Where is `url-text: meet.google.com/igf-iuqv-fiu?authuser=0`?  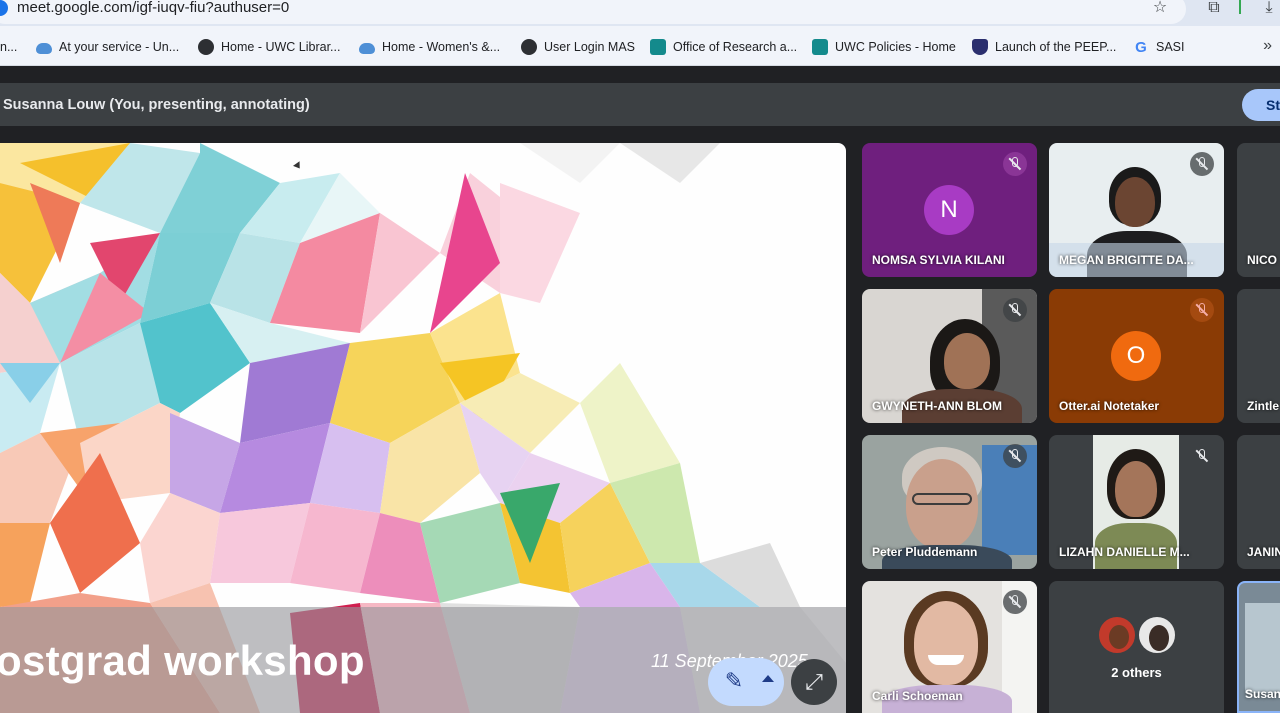 url-text: meet.google.com/igf-iuqv-fiu?authuser=0 is located at coordinates (153, 8).